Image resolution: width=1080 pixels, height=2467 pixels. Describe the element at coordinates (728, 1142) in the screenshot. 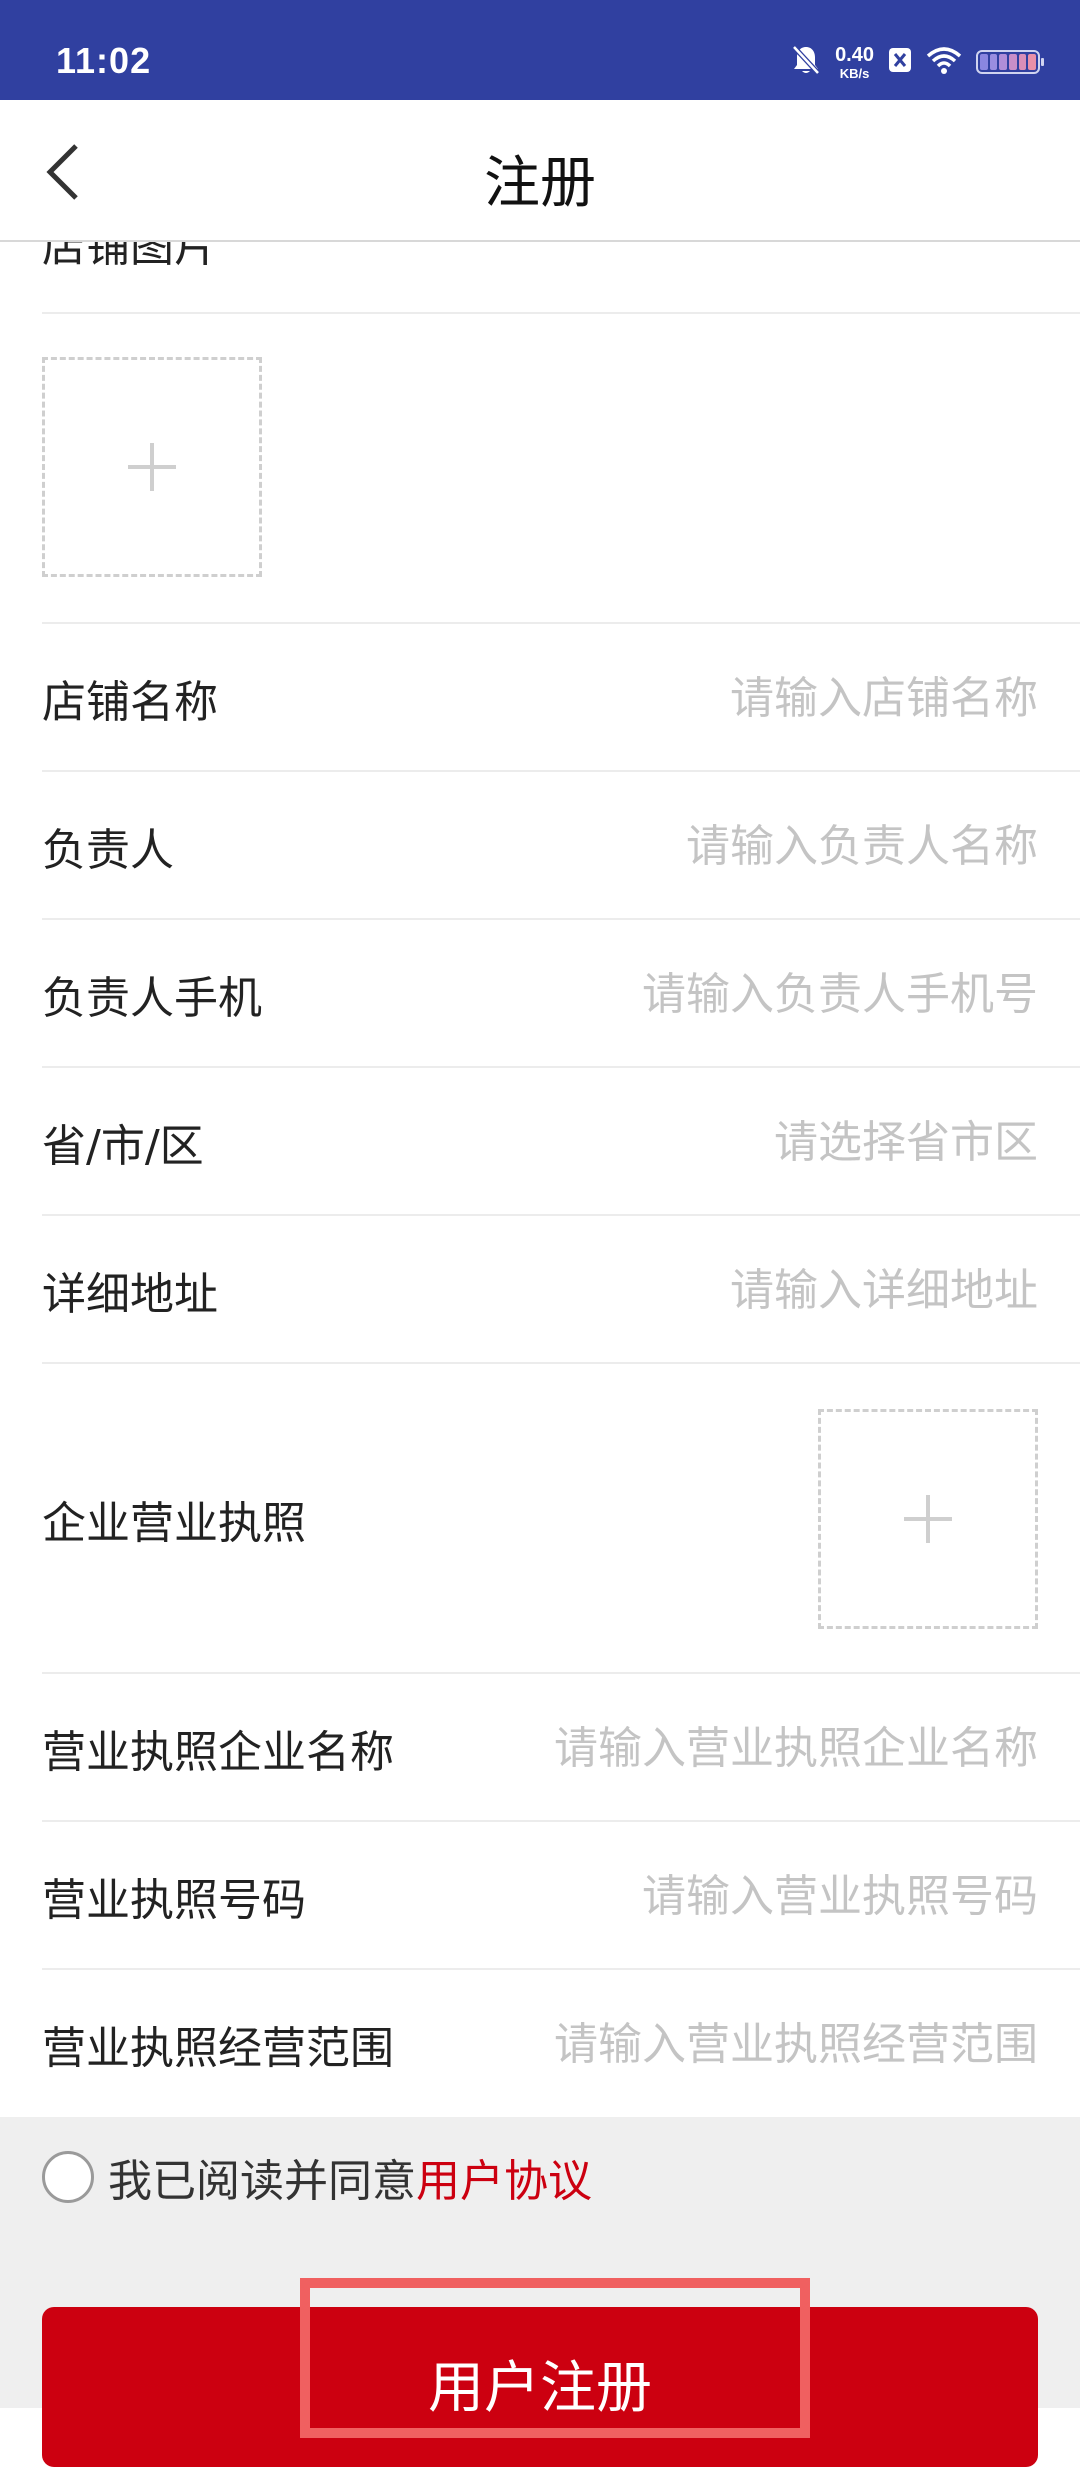

I see `region-select` at that location.